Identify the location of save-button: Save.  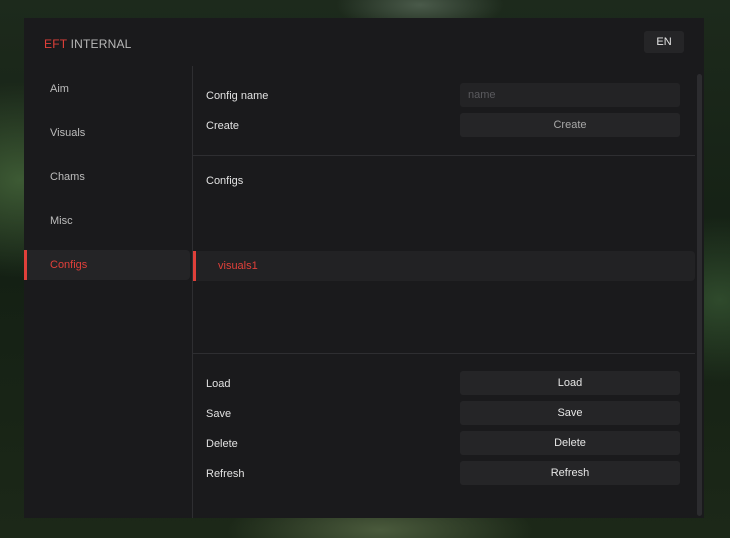
(570, 413).